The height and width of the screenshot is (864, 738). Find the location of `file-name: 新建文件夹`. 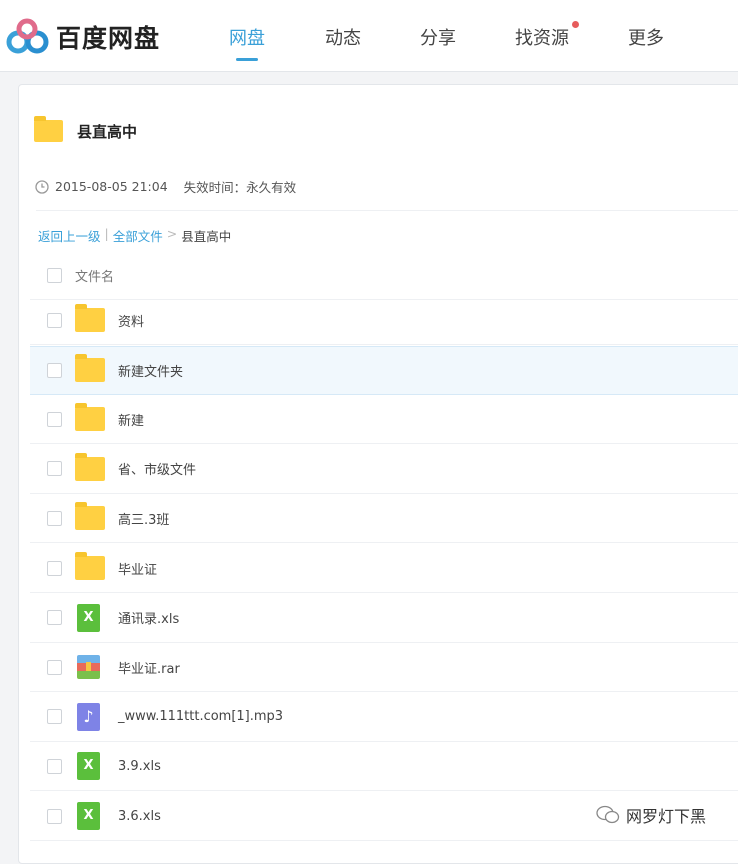

file-name: 新建文件夹 is located at coordinates (150, 370).